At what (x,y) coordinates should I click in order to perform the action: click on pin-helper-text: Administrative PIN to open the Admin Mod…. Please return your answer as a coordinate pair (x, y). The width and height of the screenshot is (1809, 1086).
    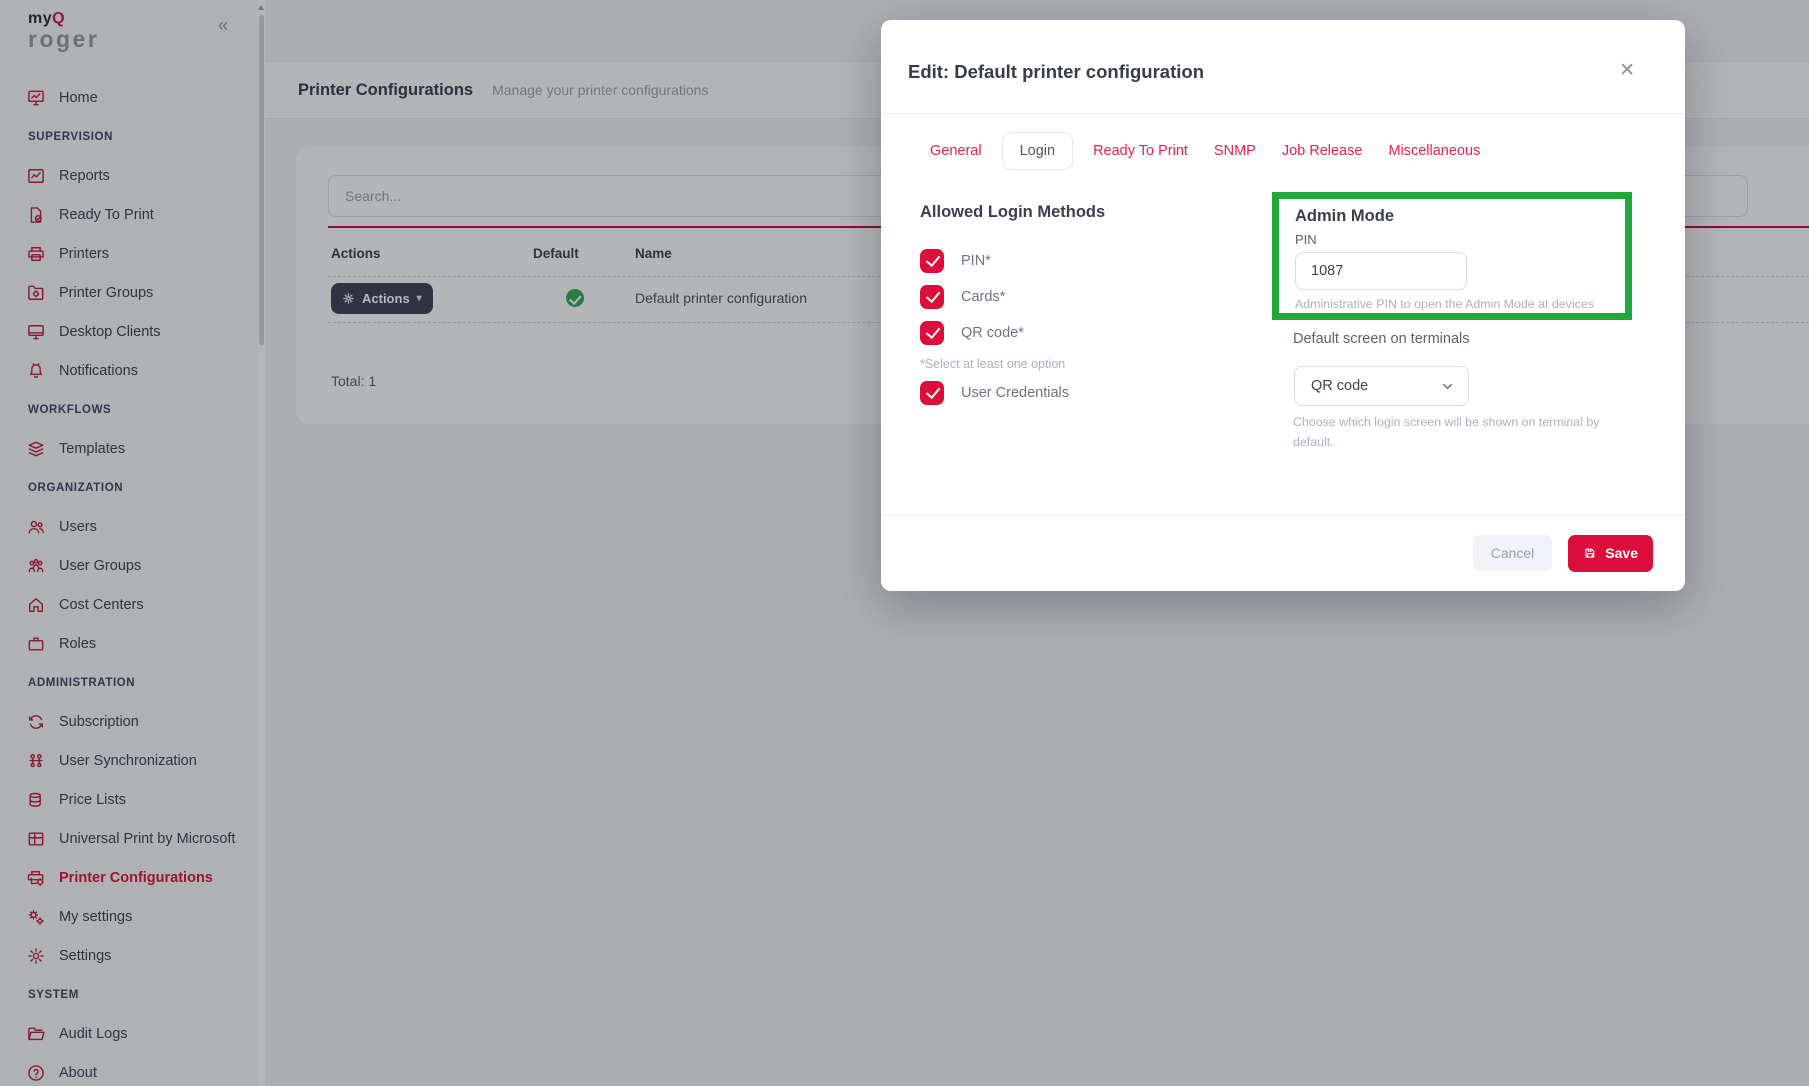
    Looking at the image, I should click on (1444, 304).